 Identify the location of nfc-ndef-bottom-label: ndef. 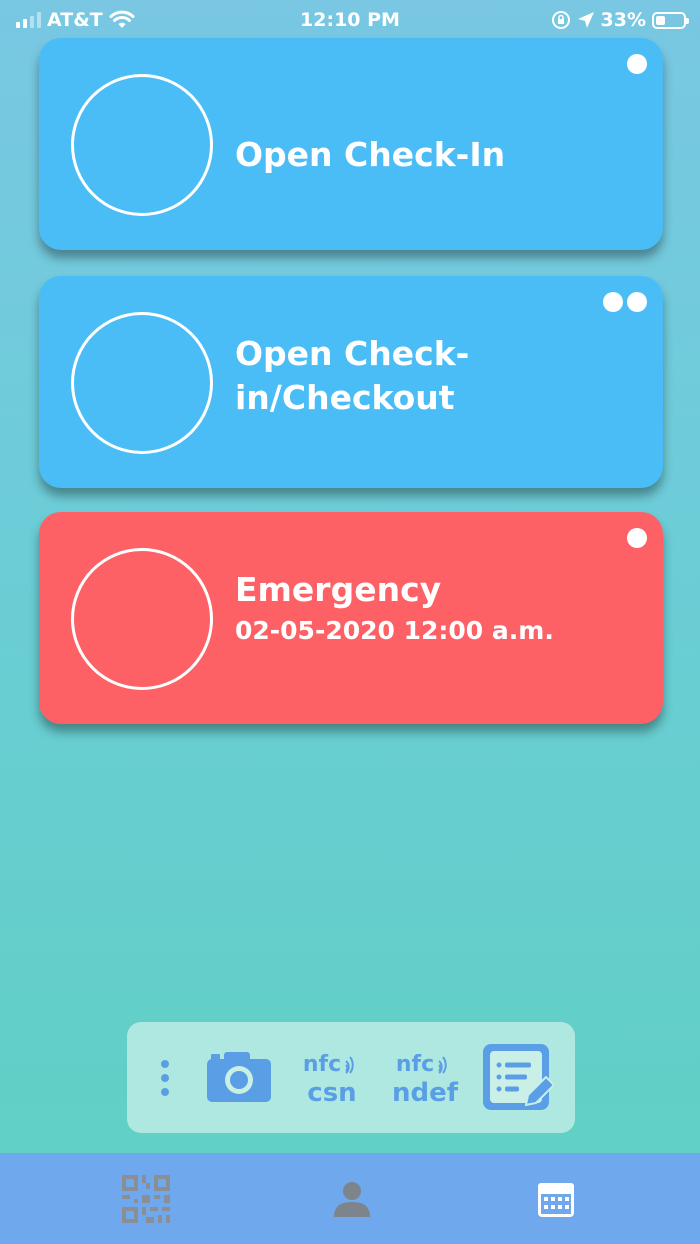
(425, 1093).